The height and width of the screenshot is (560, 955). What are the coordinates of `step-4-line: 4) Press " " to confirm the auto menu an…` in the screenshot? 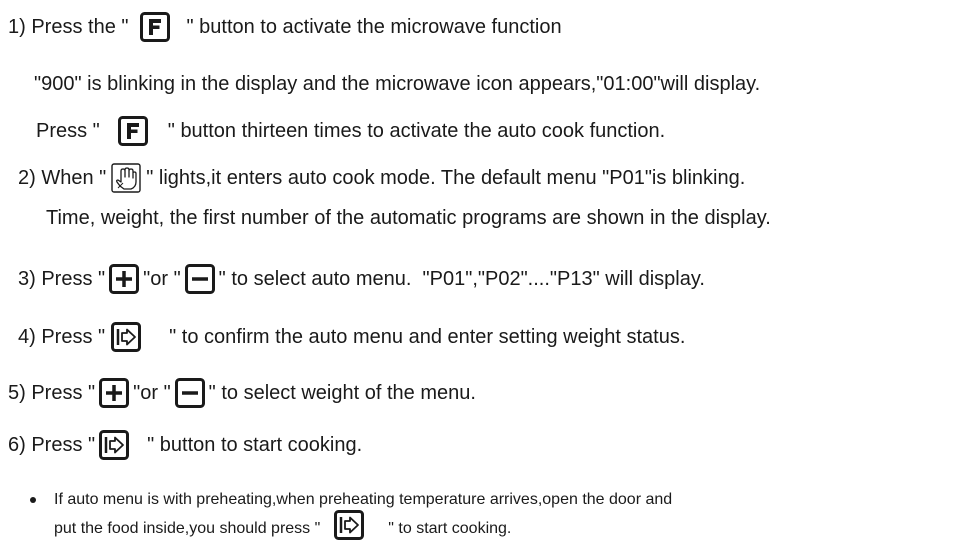 It's located at (351, 337).